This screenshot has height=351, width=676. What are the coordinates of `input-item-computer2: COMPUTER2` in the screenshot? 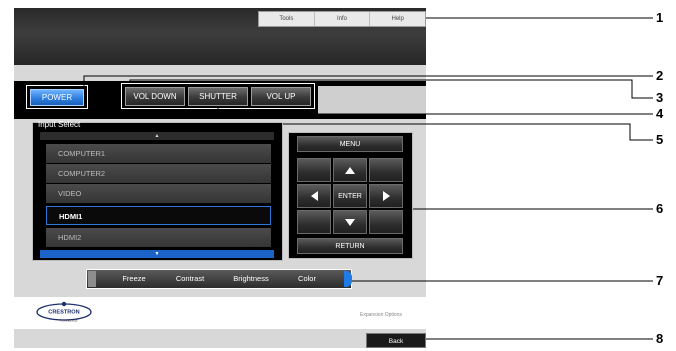 It's located at (158, 173).